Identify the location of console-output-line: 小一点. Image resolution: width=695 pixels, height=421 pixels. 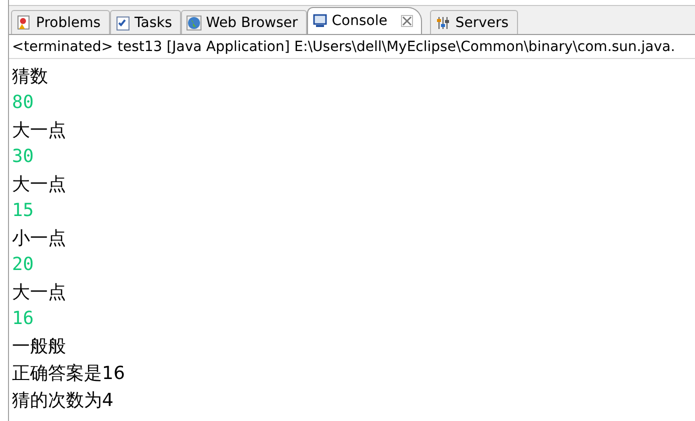
(39, 238).